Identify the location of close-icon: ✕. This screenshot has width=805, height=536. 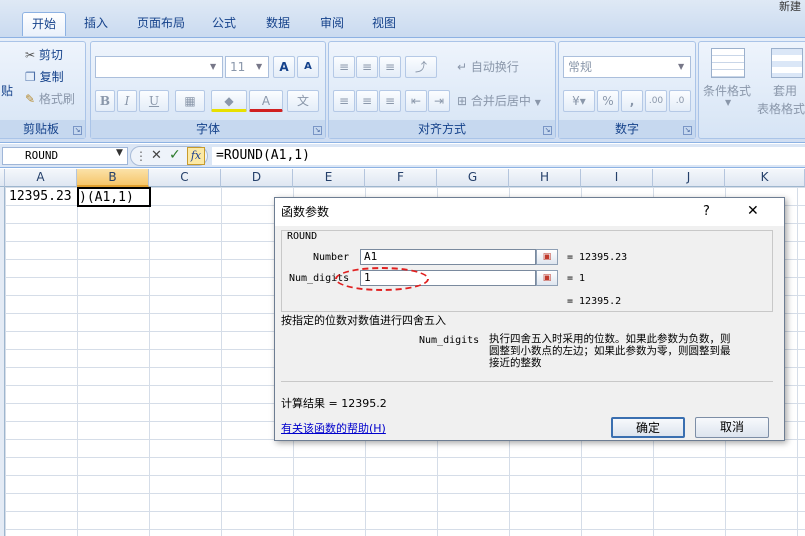
(753, 211).